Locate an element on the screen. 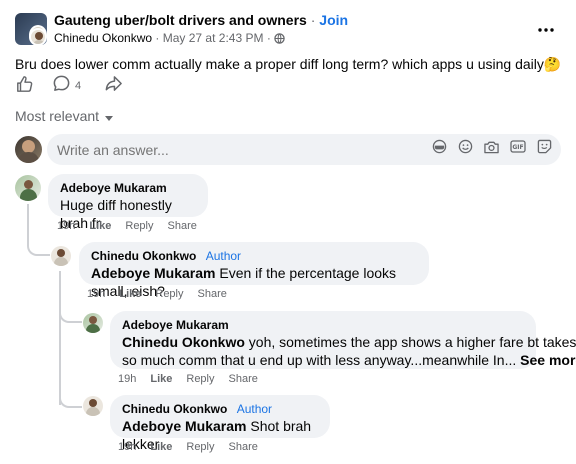 The height and width of the screenshot is (464, 576). gif-button: GIF is located at coordinates (517, 149).